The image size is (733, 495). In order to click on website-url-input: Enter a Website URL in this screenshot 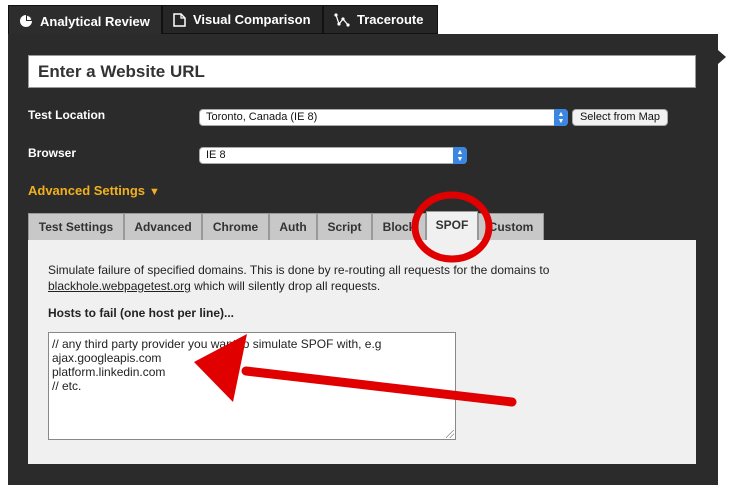, I will do `click(362, 71)`.